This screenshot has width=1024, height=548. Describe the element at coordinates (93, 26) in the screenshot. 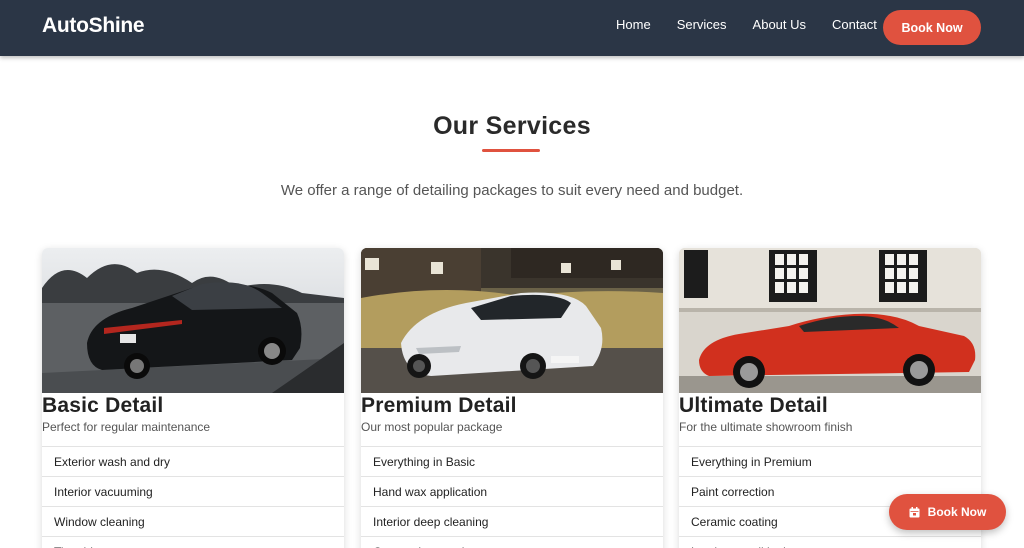

I see `brand-logo: AutoShine` at that location.